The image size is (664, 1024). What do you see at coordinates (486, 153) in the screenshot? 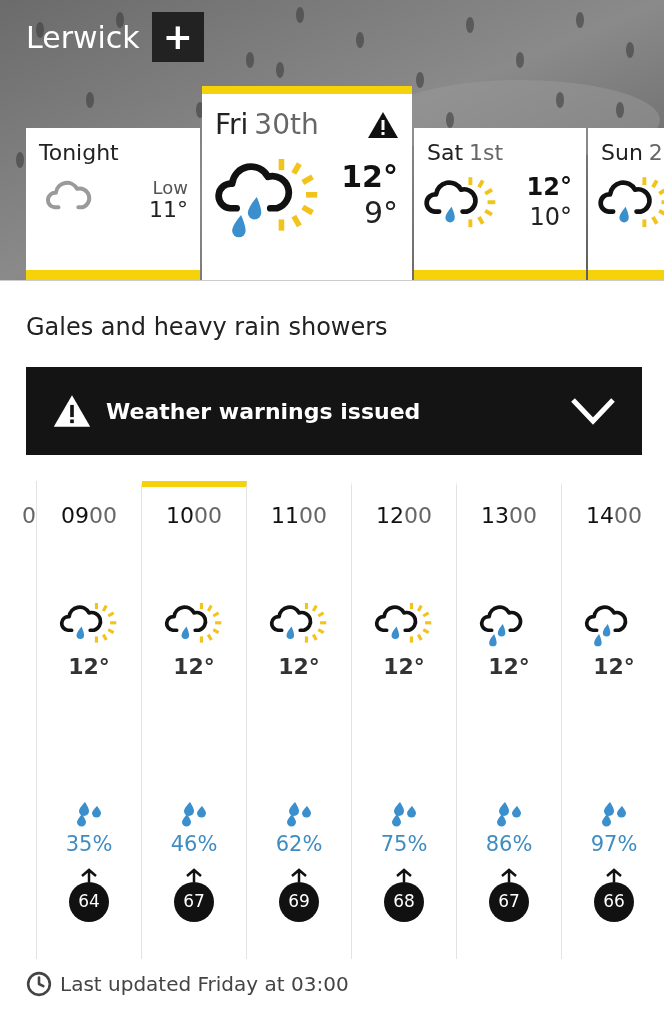
I see `day-date: 1st` at bounding box center [486, 153].